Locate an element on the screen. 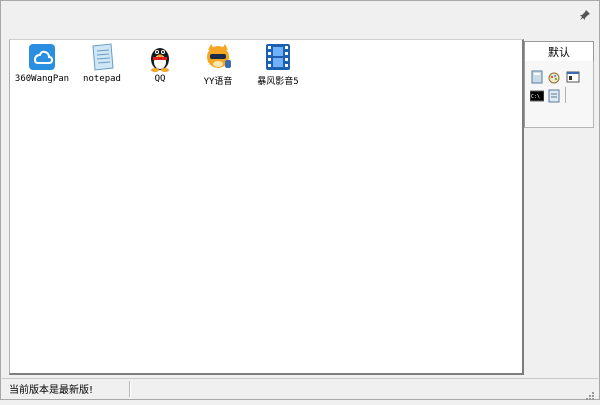 The height and width of the screenshot is (405, 600). app-item-qq: QQ is located at coordinates (160, 63).